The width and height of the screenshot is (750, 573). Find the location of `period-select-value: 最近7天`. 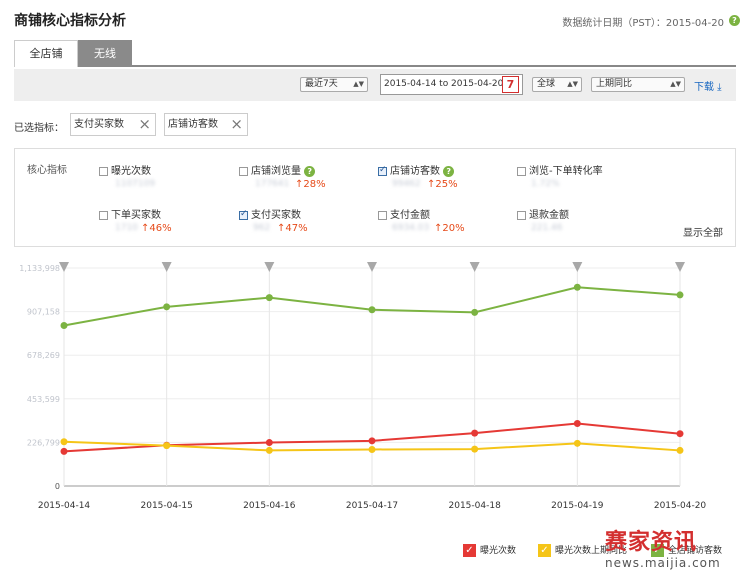

period-select-value: 最近7天 is located at coordinates (321, 84).